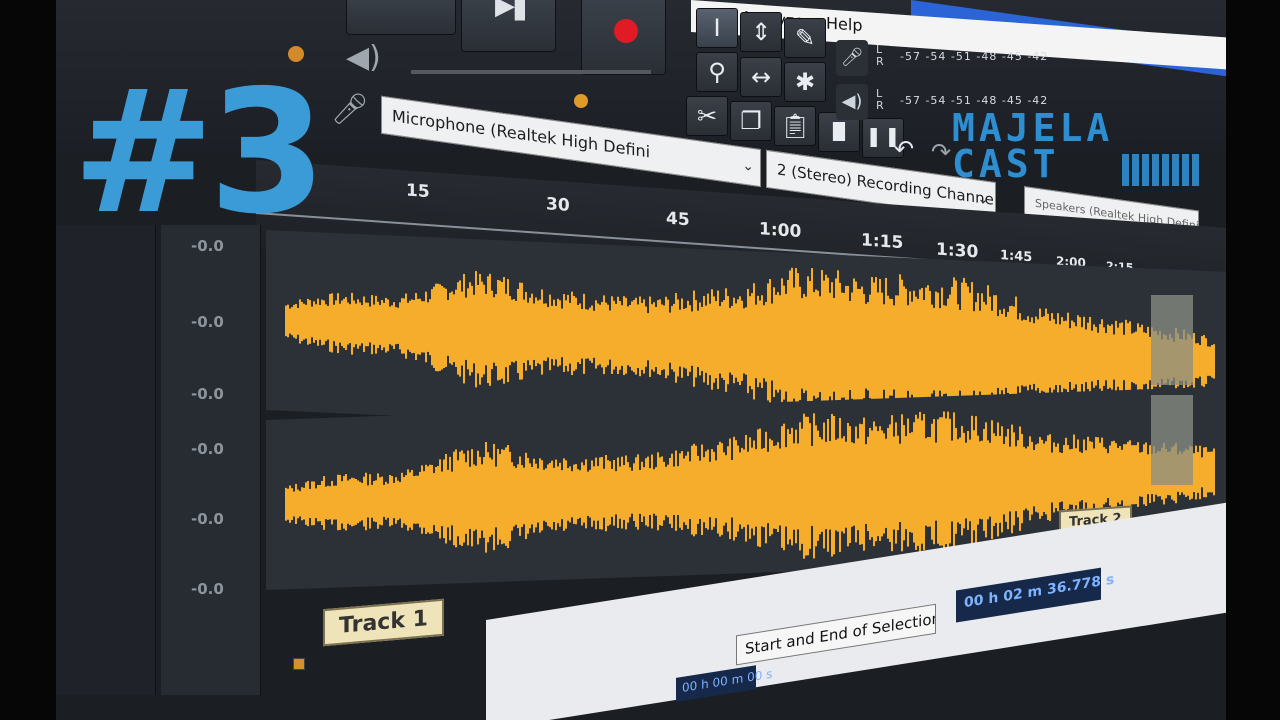 This screenshot has width=1280, height=720. Describe the element at coordinates (974, 56) in the screenshot. I see `recording-meter-scale: -57 -54 -51 -48 -45 -42` at that location.